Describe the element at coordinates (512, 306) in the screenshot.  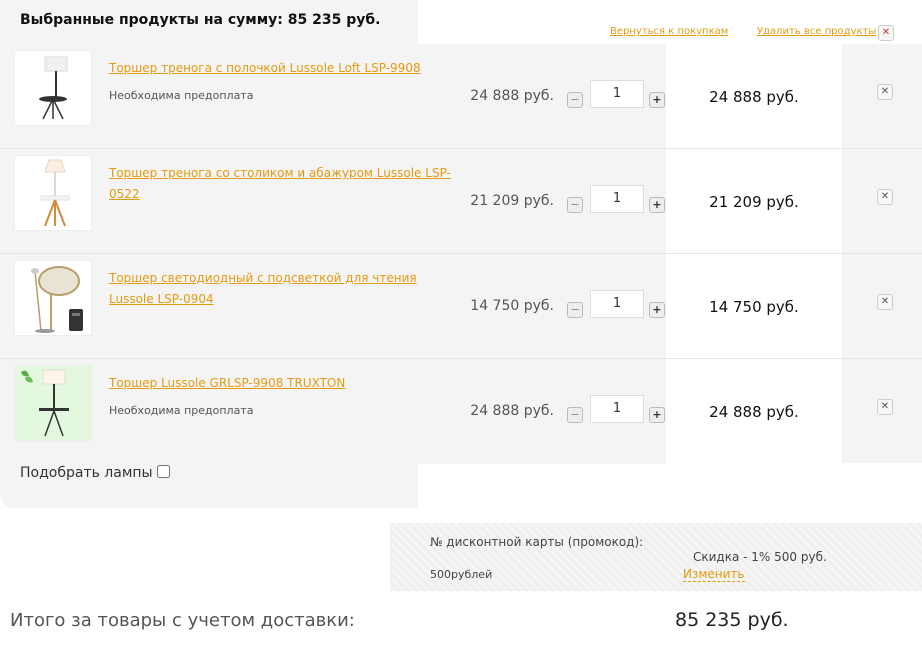
I see `unit-price: 14 750 руб.` at that location.